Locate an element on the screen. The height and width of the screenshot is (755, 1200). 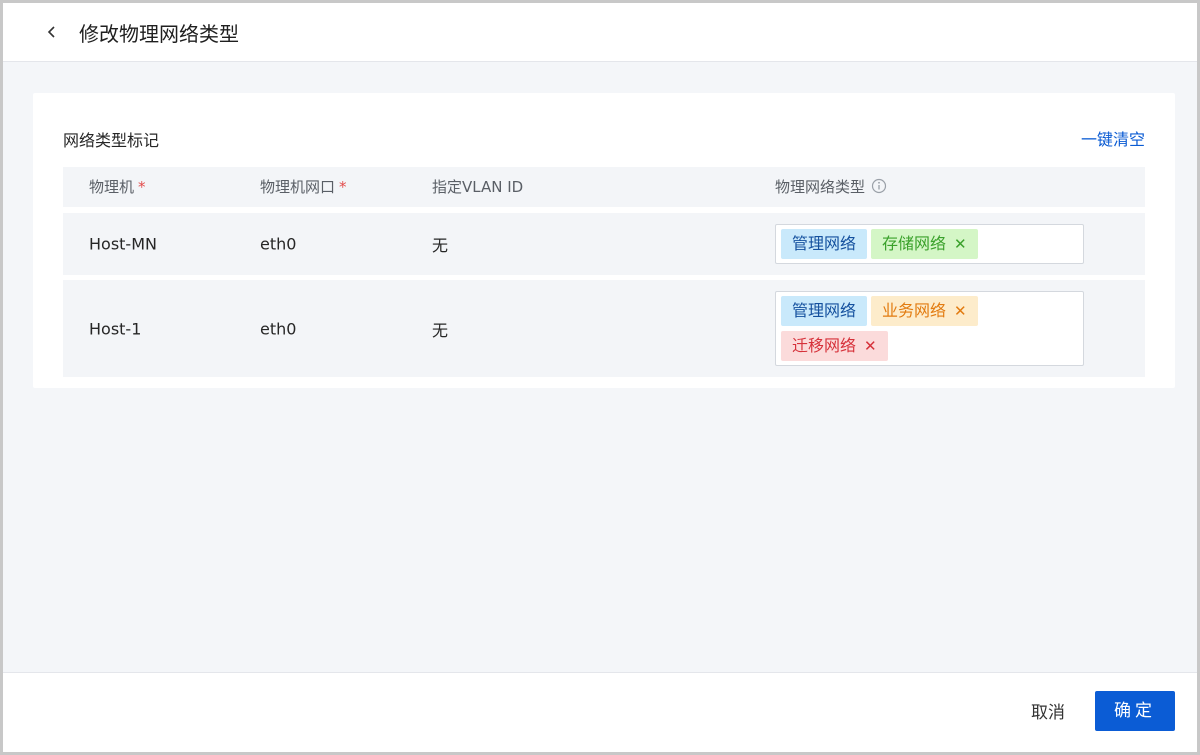
host-cell: Host-MN is located at coordinates (123, 244).